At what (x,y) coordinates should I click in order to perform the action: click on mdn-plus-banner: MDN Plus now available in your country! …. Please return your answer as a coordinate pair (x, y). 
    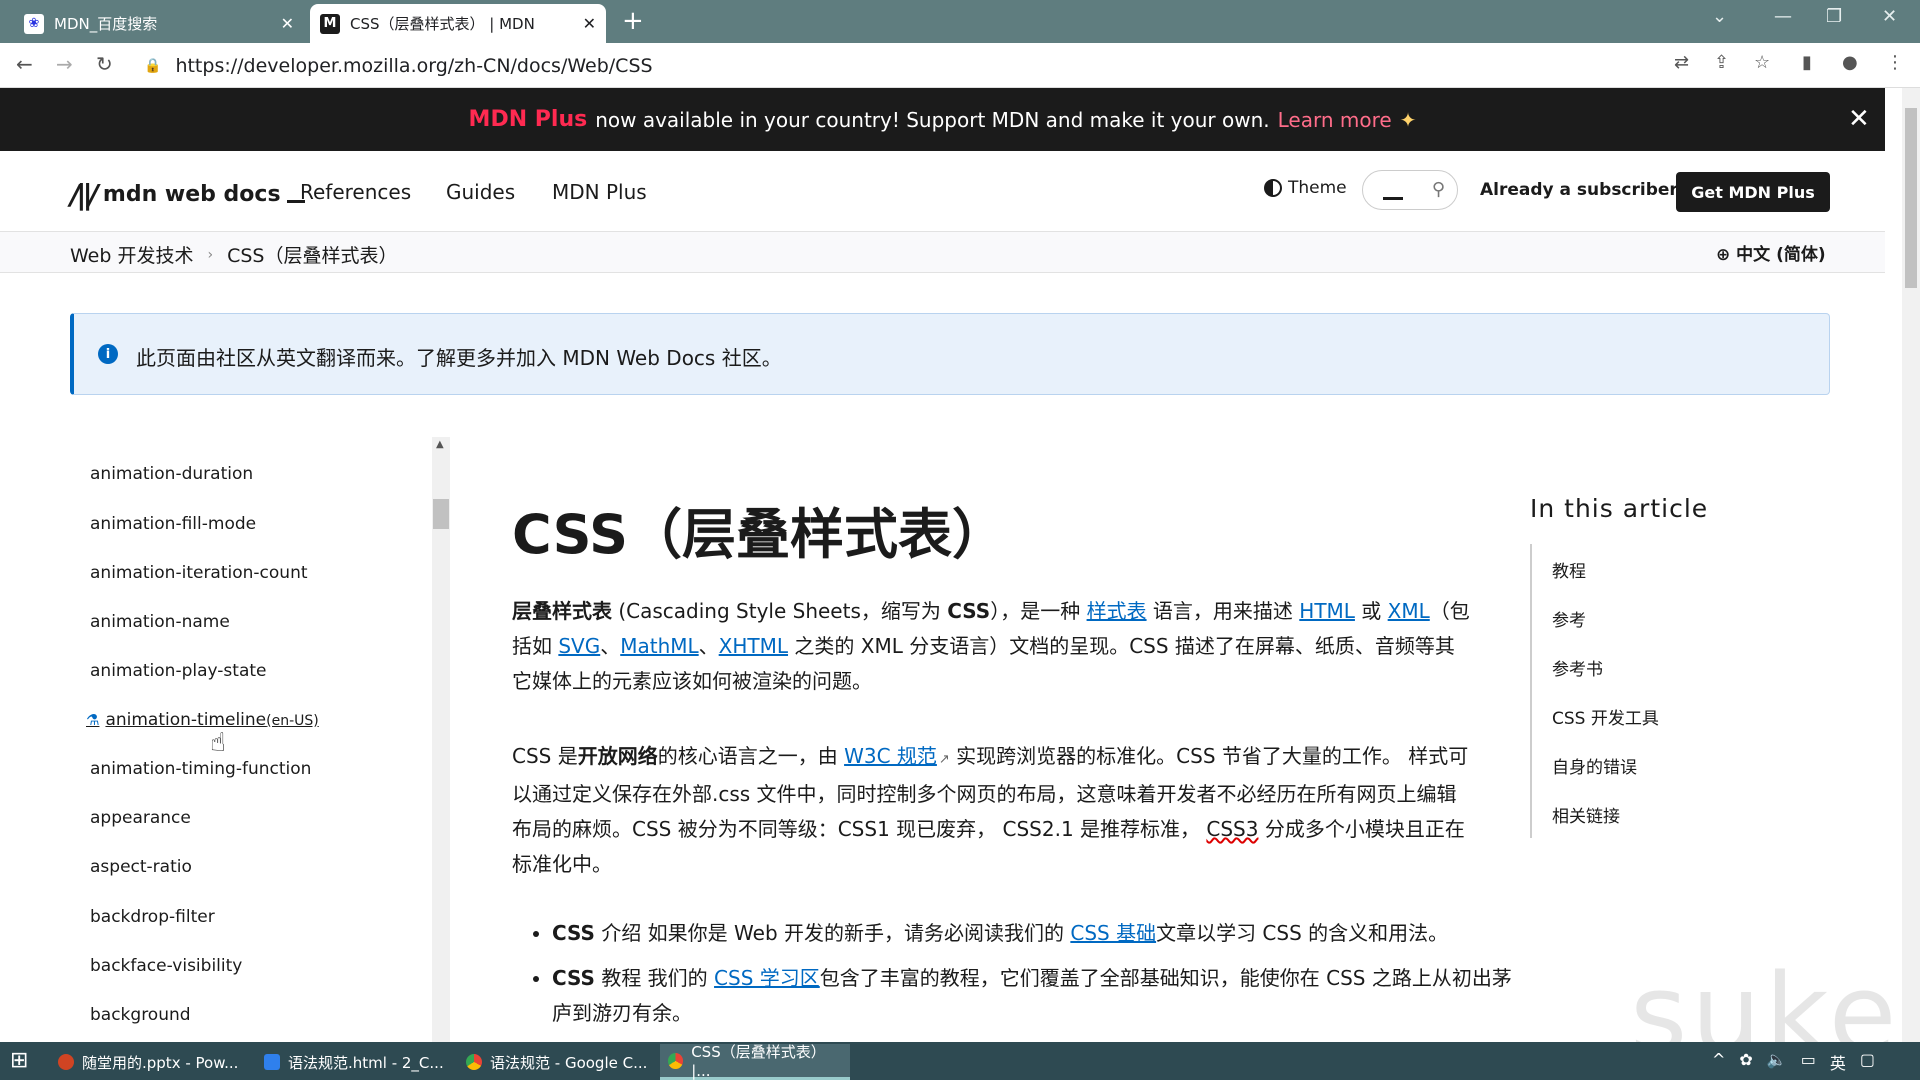
    Looking at the image, I should click on (942, 119).